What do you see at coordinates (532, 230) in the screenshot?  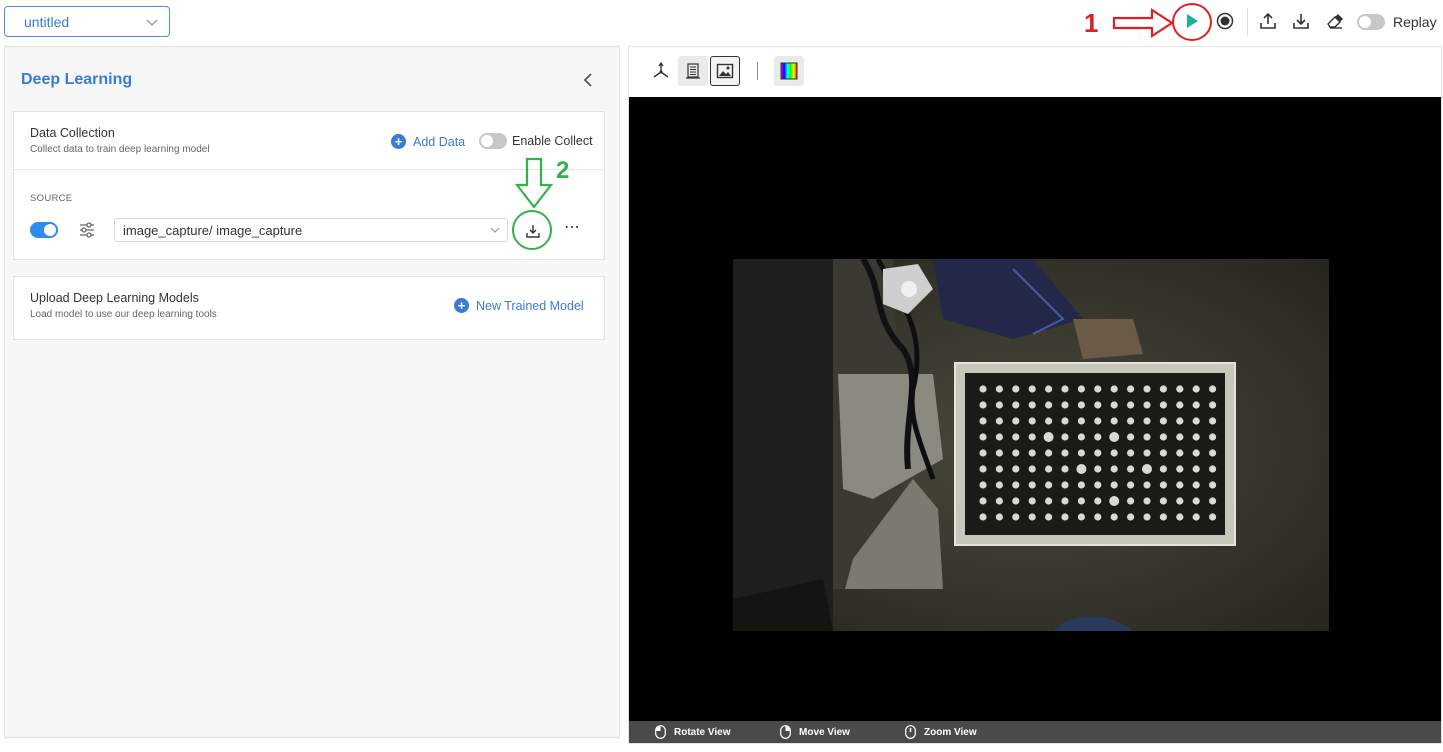 I see `source-download-button` at bounding box center [532, 230].